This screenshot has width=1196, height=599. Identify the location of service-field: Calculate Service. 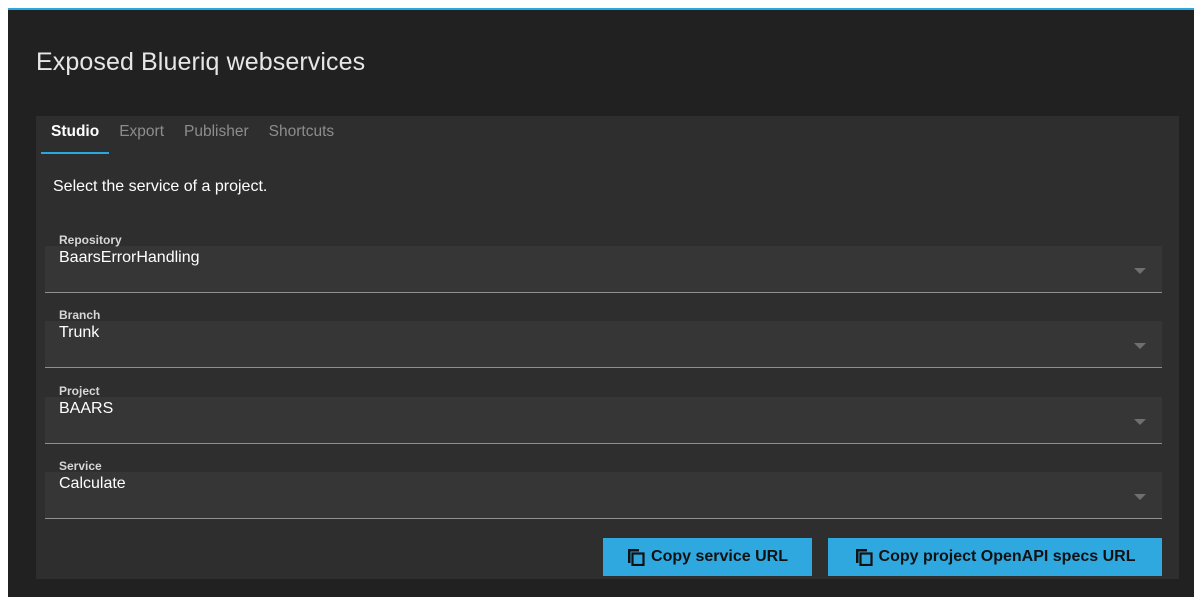
(603, 495).